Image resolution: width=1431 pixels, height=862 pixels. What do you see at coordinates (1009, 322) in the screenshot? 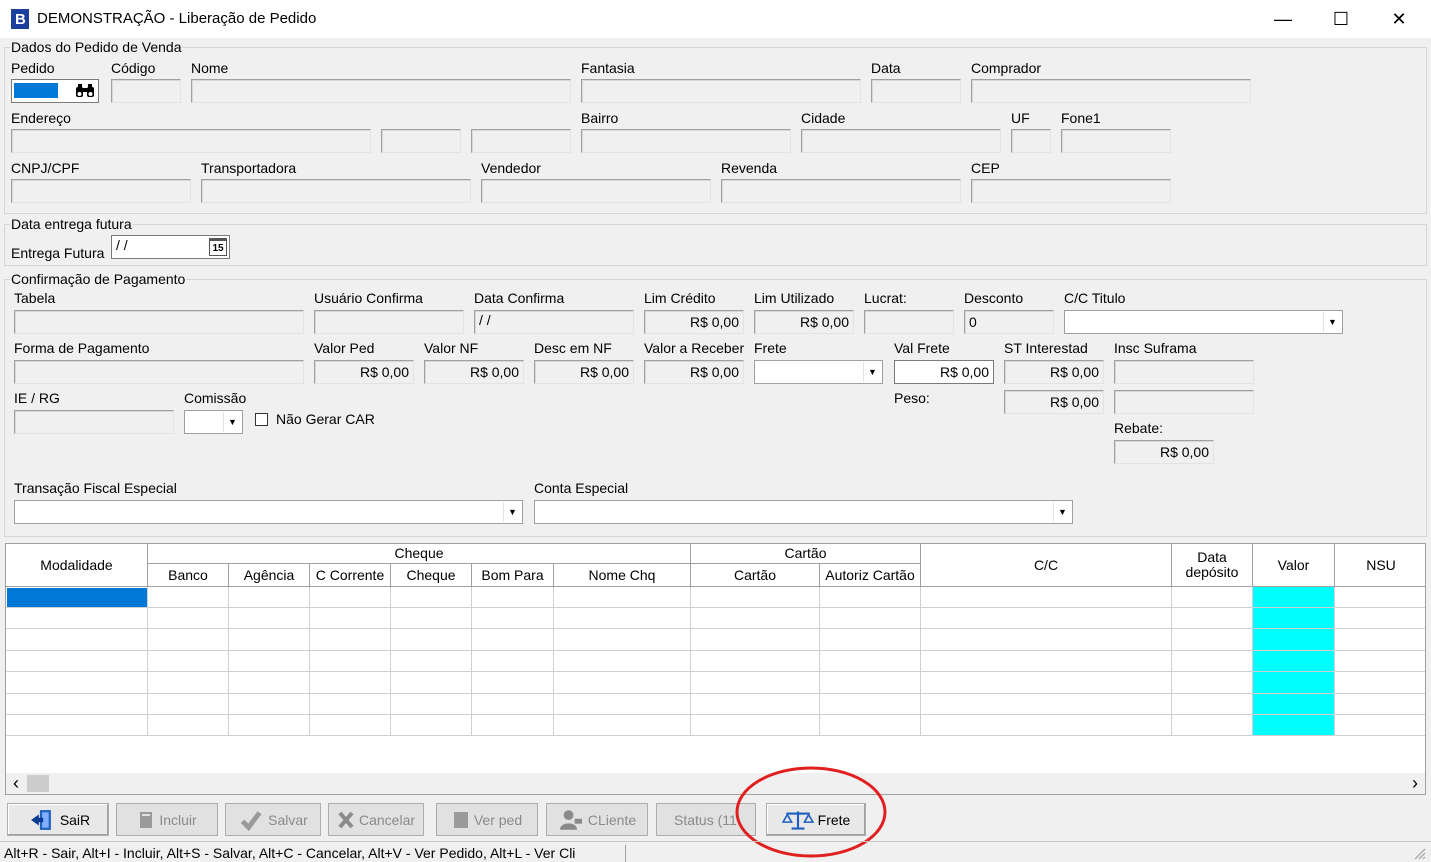
I see `desconto-field: 0` at bounding box center [1009, 322].